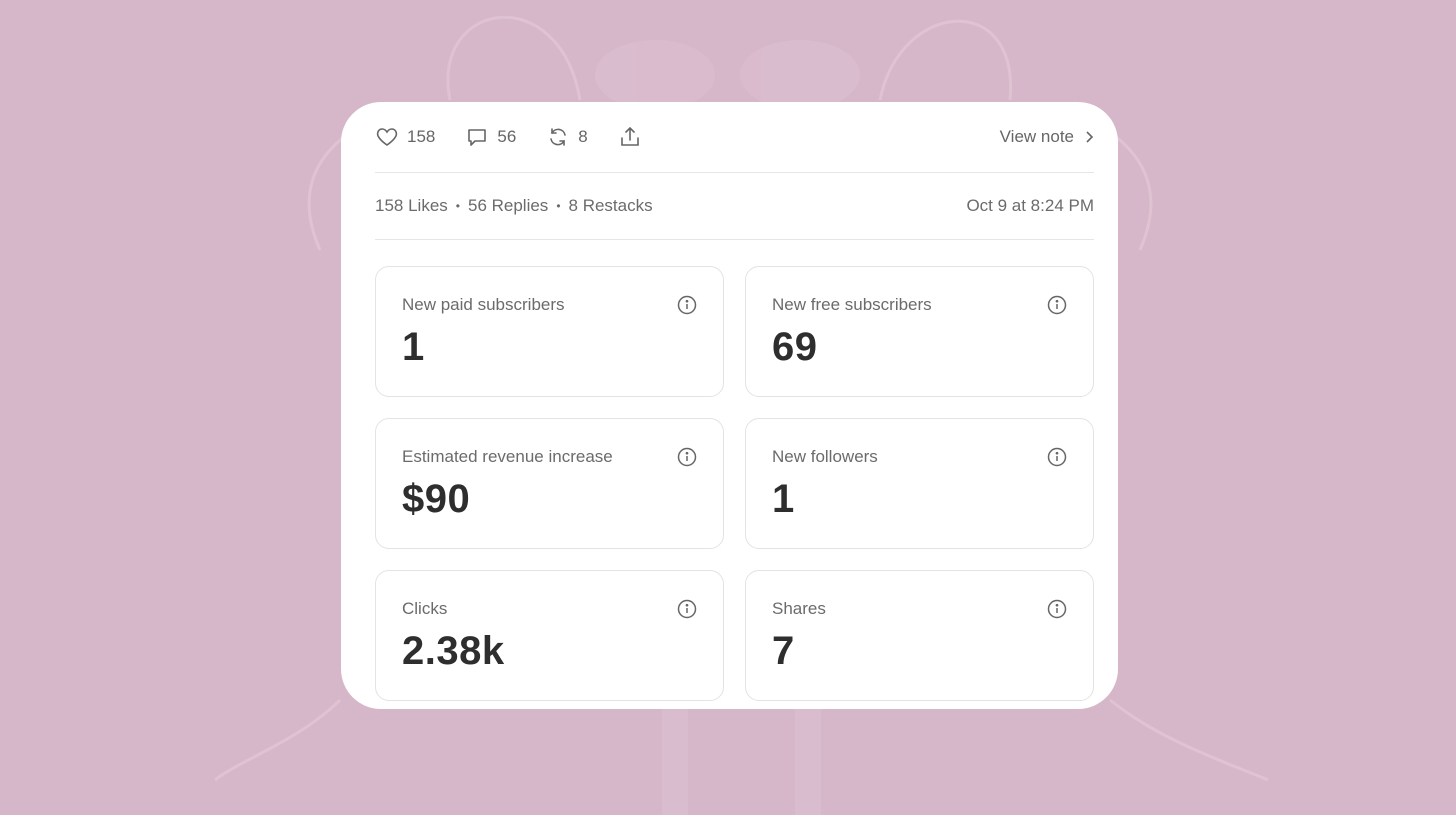 This screenshot has height=815, width=1456. I want to click on stat-card-new-paid-subscribers: New paid subscribers 1, so click(549, 331).